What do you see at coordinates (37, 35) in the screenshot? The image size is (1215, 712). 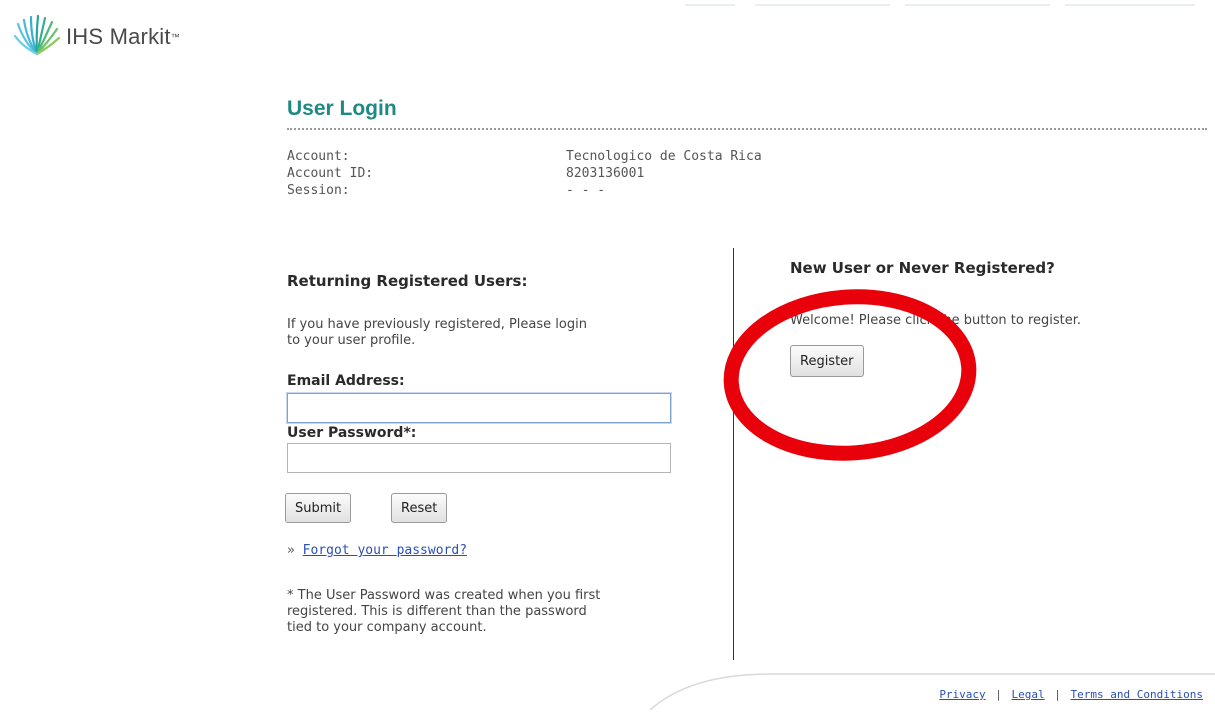 I see `ihs-markit-starburst-icon` at bounding box center [37, 35].